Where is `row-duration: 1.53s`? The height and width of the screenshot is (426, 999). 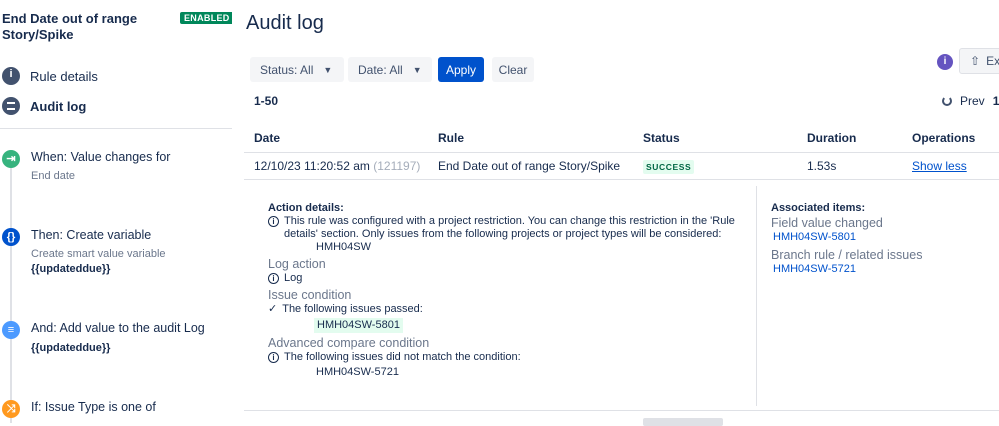
row-duration: 1.53s is located at coordinates (822, 166).